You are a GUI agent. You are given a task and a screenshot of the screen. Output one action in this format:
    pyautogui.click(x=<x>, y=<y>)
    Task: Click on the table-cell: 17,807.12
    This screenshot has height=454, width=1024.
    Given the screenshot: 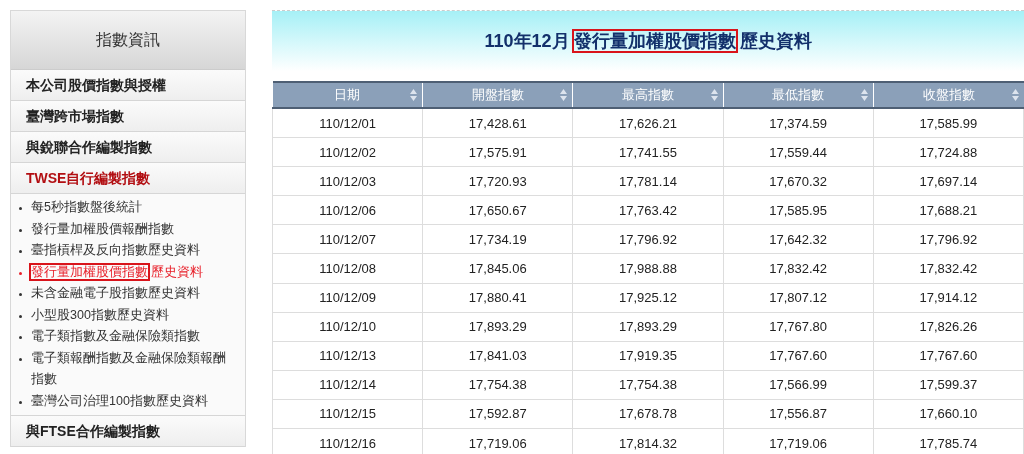 What is the action you would take?
    pyautogui.click(x=798, y=298)
    